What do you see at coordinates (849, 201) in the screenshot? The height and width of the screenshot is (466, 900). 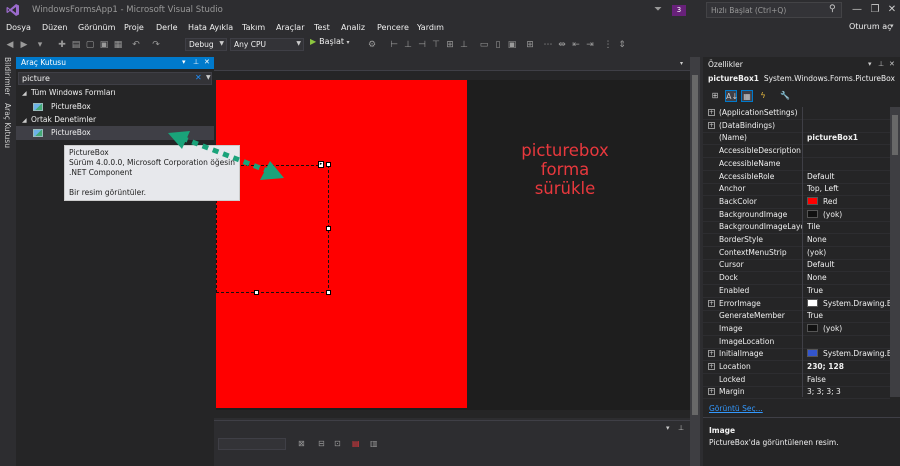 I see `property-value: Red` at bounding box center [849, 201].